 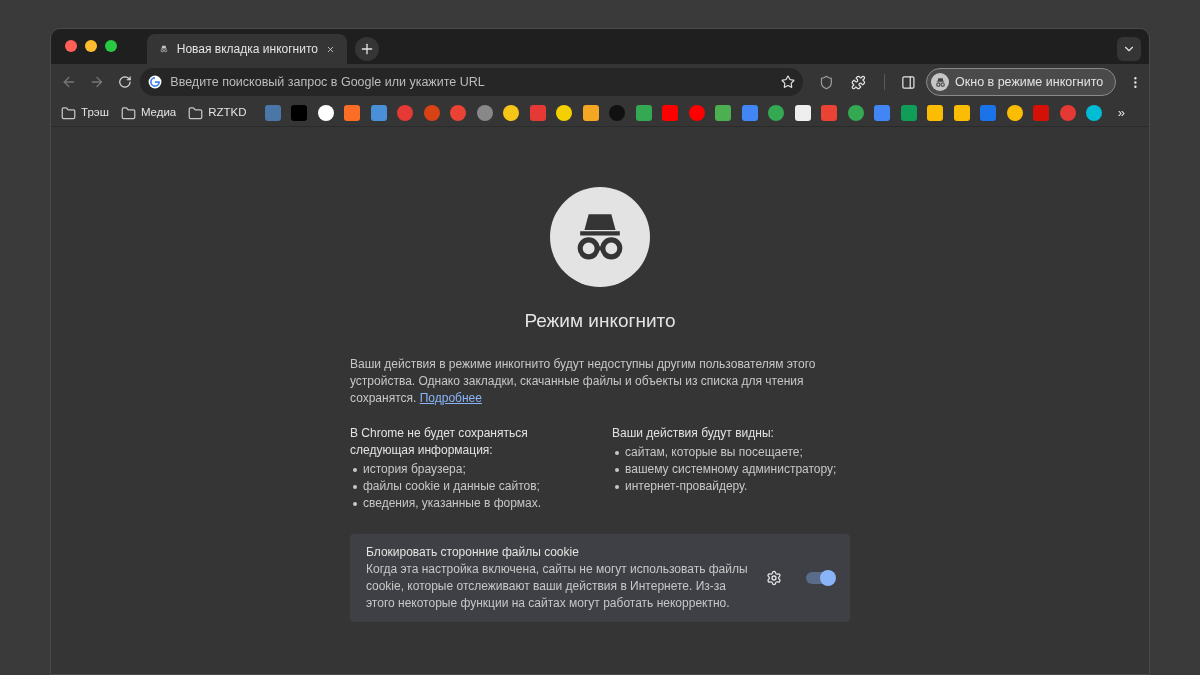 What do you see at coordinates (859, 82) in the screenshot?
I see `extensions-icon` at bounding box center [859, 82].